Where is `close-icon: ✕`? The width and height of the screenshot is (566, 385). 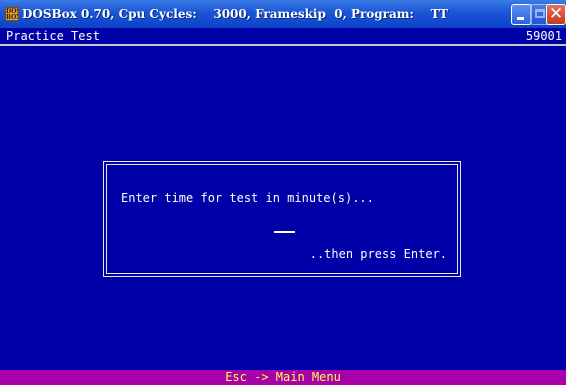
close-icon: ✕ is located at coordinates (556, 14).